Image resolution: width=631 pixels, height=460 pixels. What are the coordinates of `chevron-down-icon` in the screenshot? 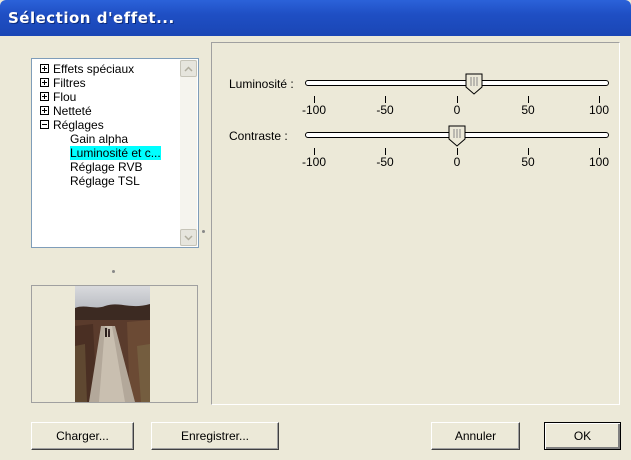 It's located at (188, 237).